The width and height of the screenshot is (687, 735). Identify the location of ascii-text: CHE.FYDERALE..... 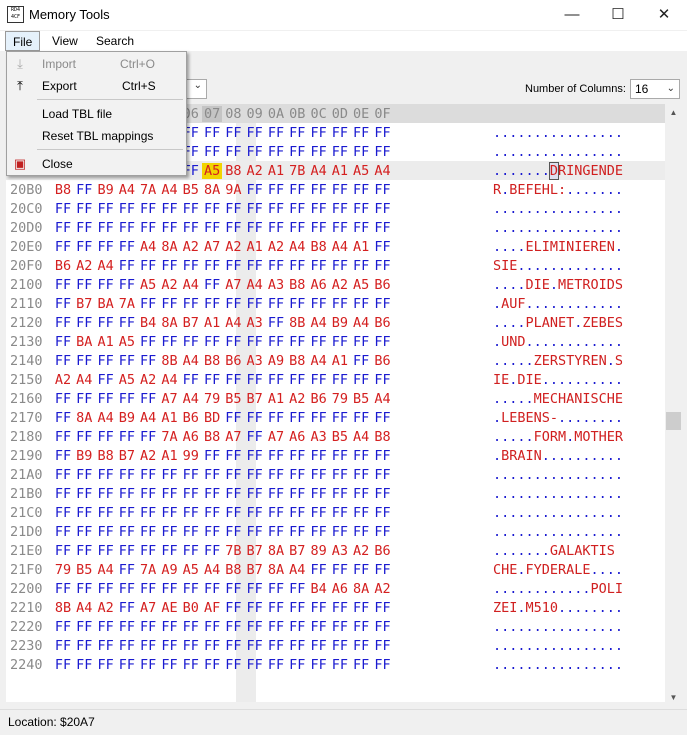
(573, 570).